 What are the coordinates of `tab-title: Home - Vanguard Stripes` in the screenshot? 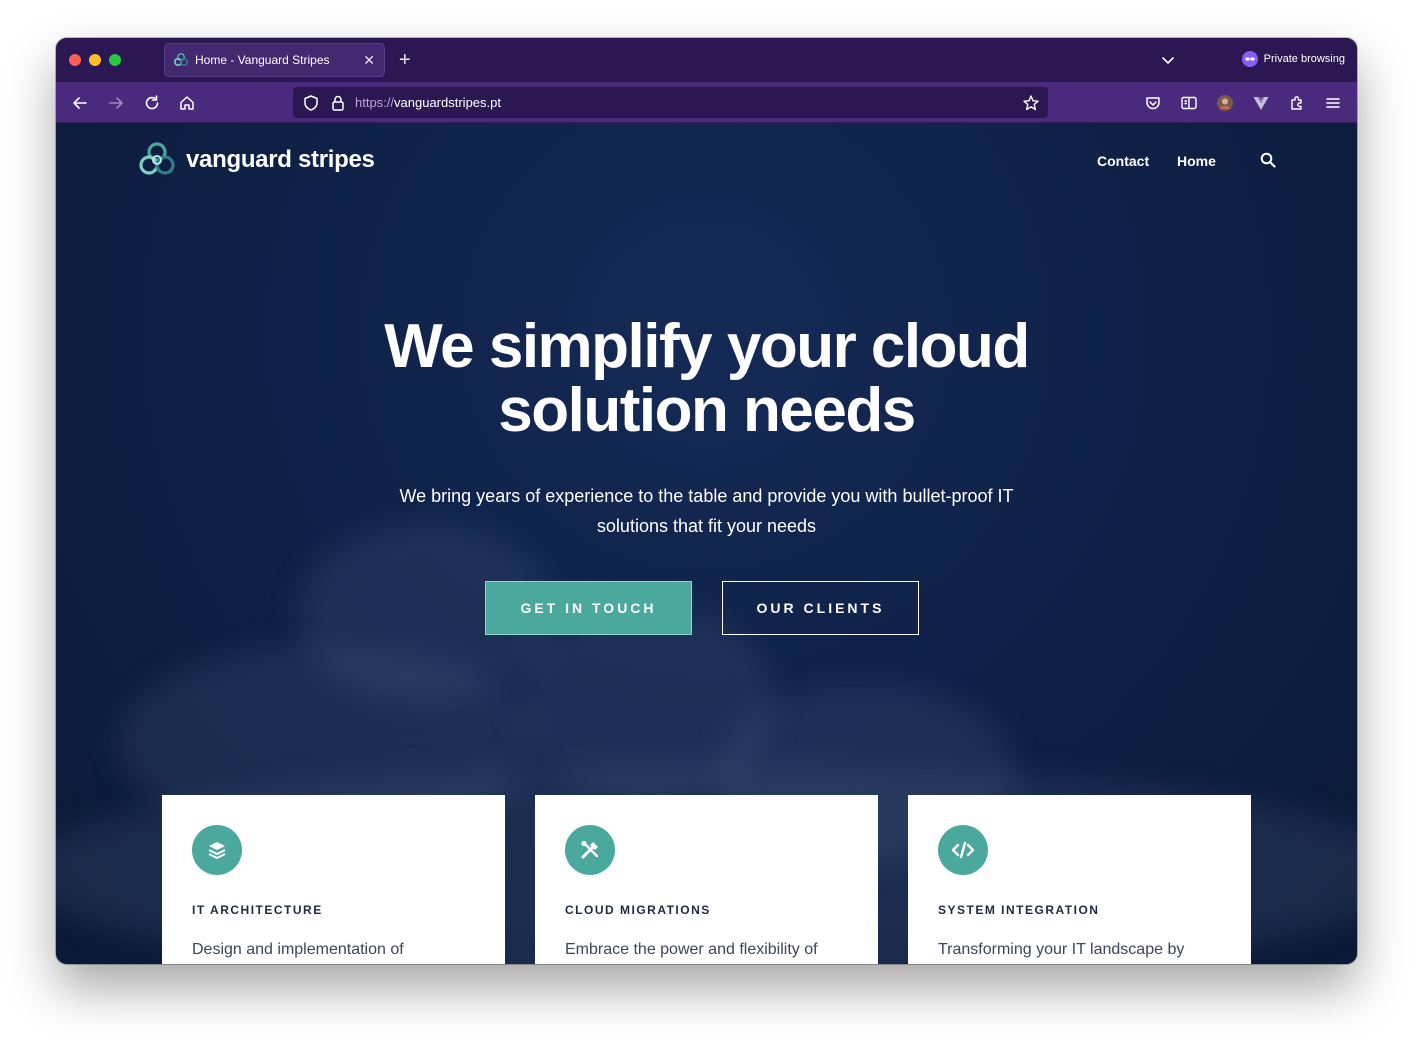 It's located at (262, 60).